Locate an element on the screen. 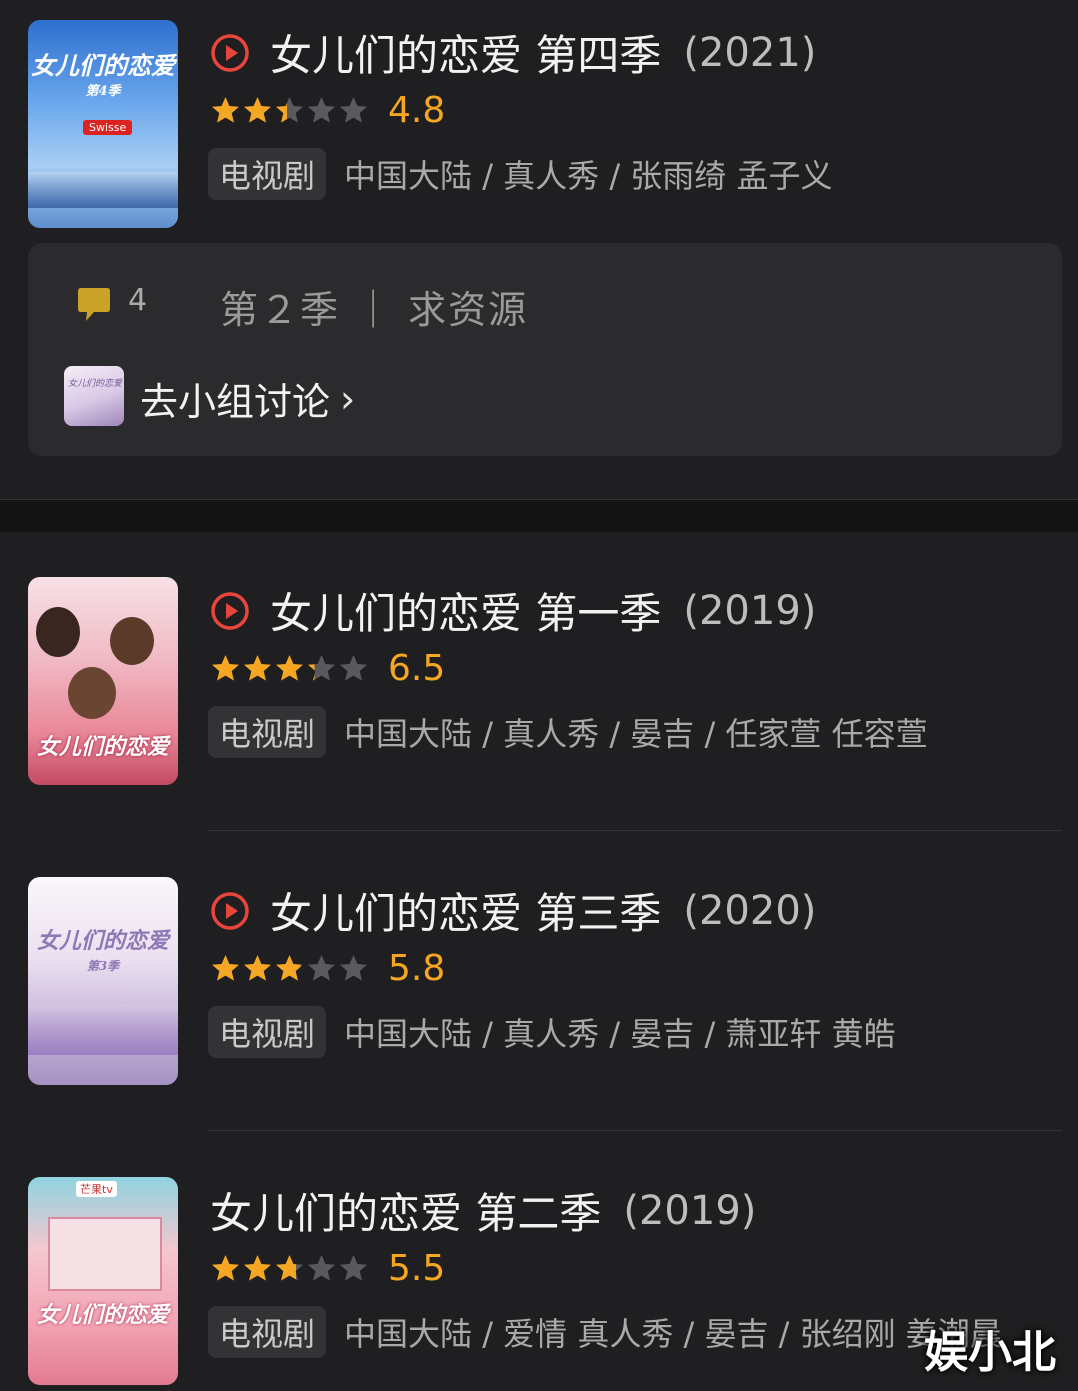 This screenshot has width=1078, height=1391. meta-info: 中国大陆 / 爱情 真人秀 / 晏吉 / 张绍刚 姜潮晨 is located at coordinates (673, 1334).